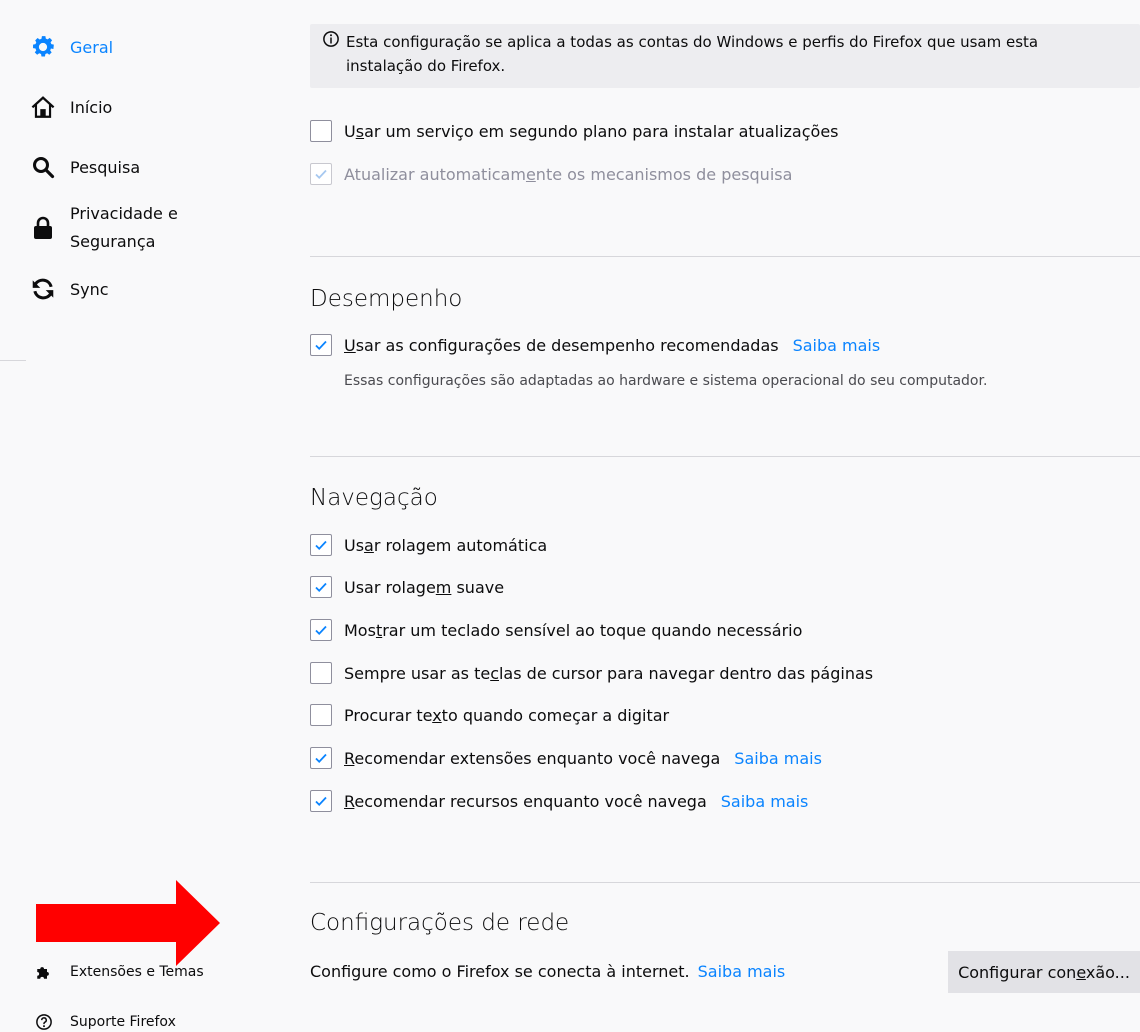 This screenshot has width=1140, height=1032. Describe the element at coordinates (124, 228) in the screenshot. I see `sidebar-item-label: Privacidade e Segurança` at that location.